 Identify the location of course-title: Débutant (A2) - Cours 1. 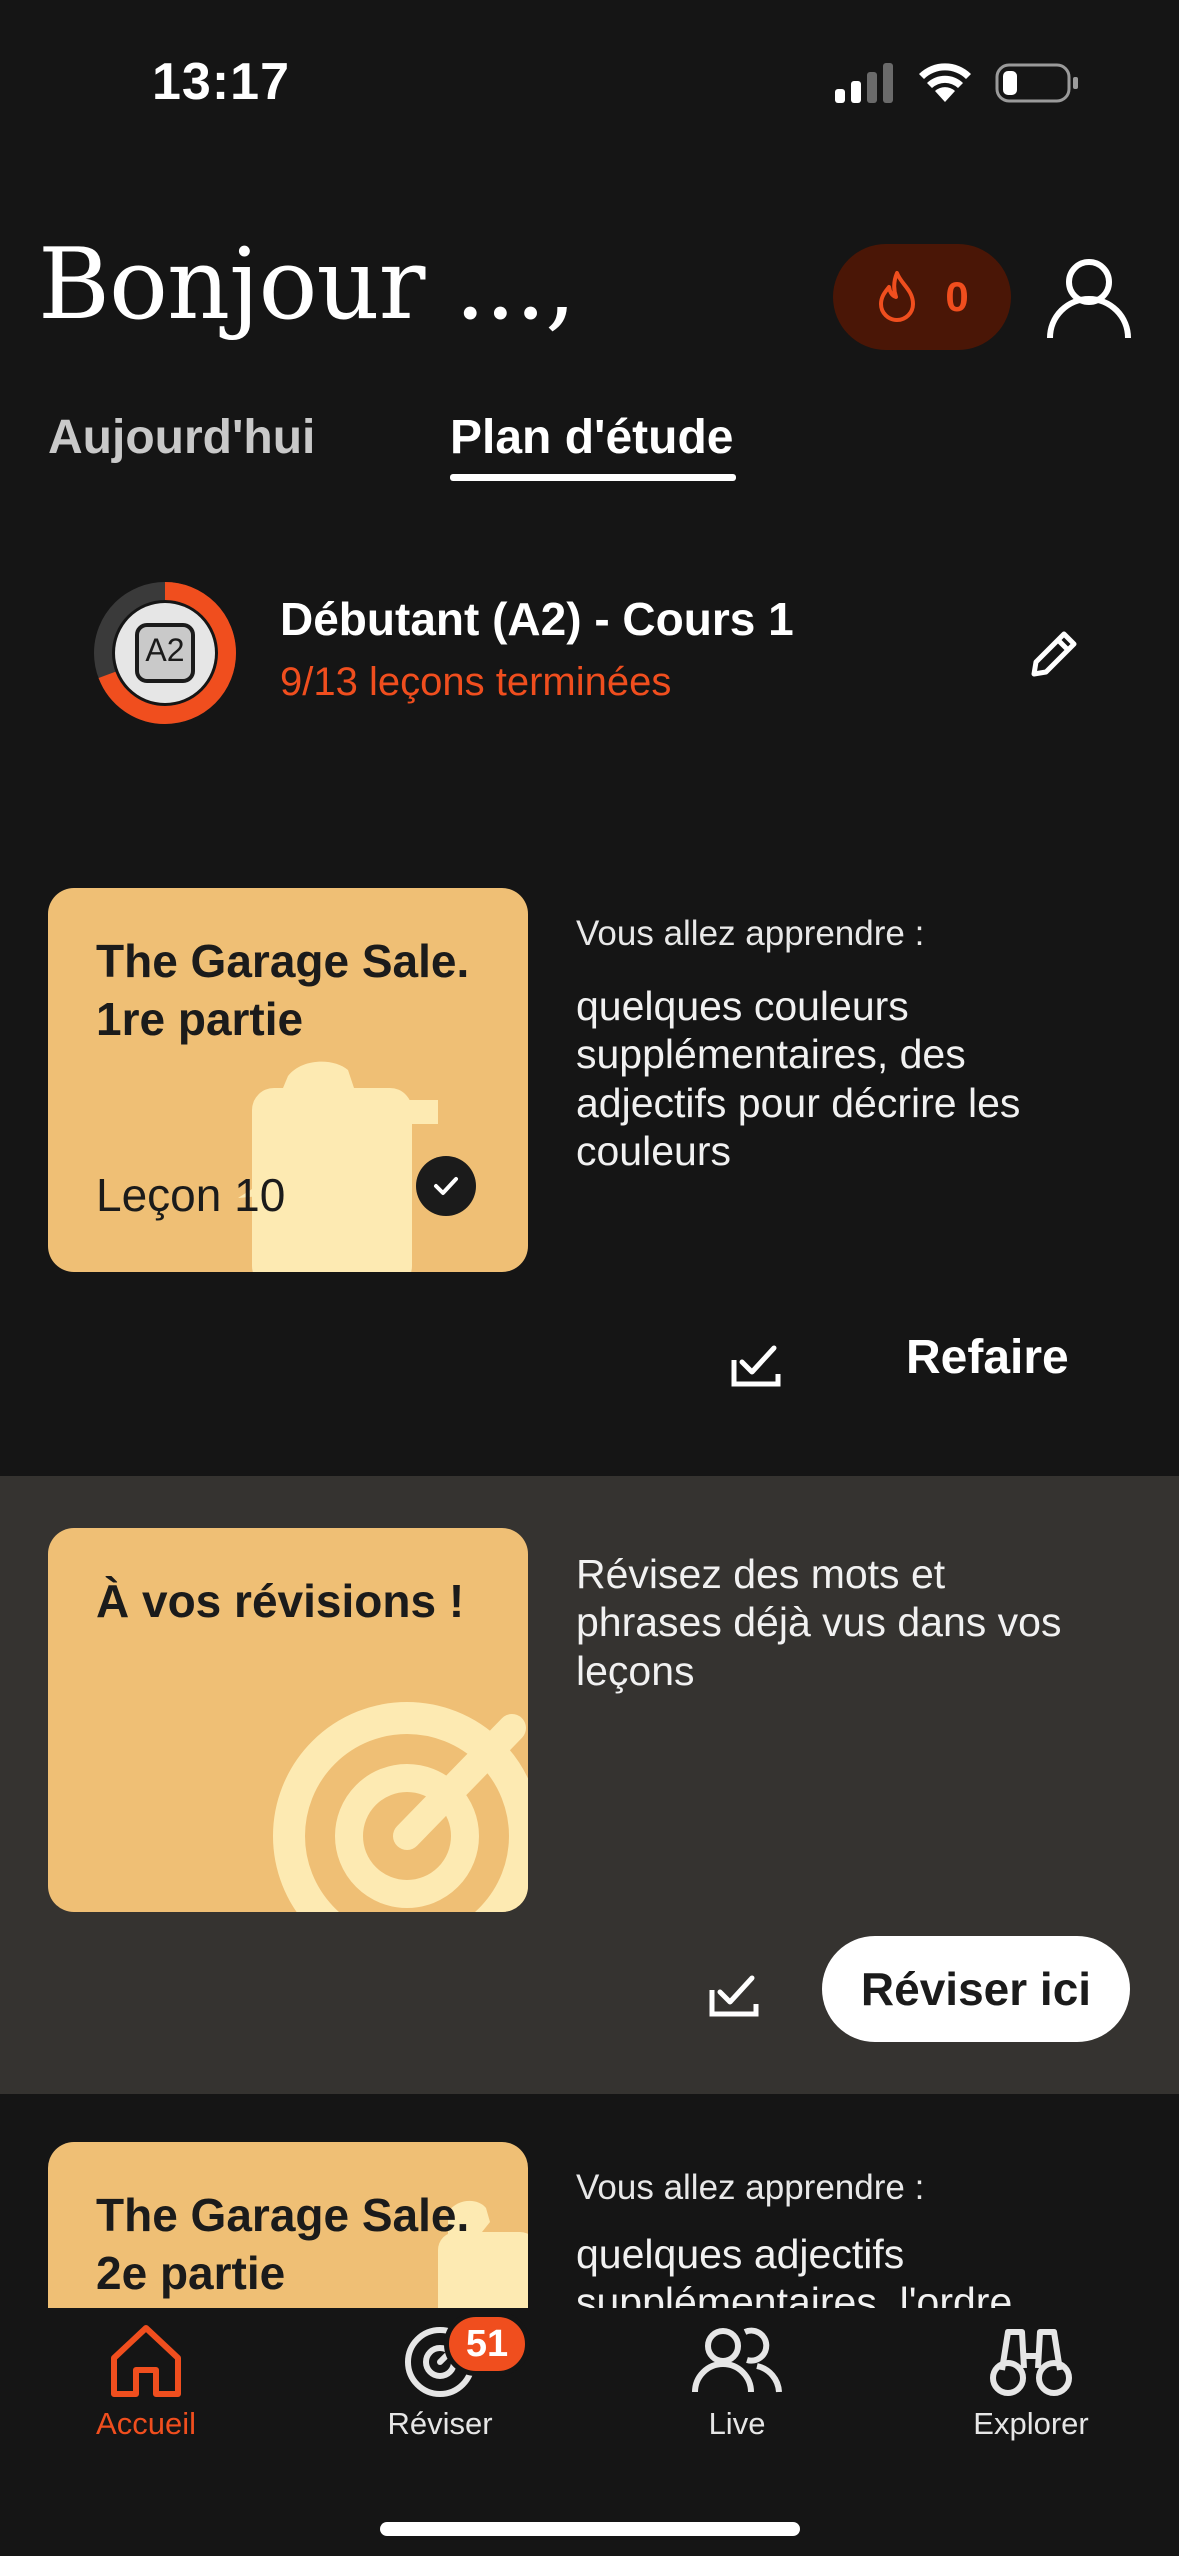
(537, 619).